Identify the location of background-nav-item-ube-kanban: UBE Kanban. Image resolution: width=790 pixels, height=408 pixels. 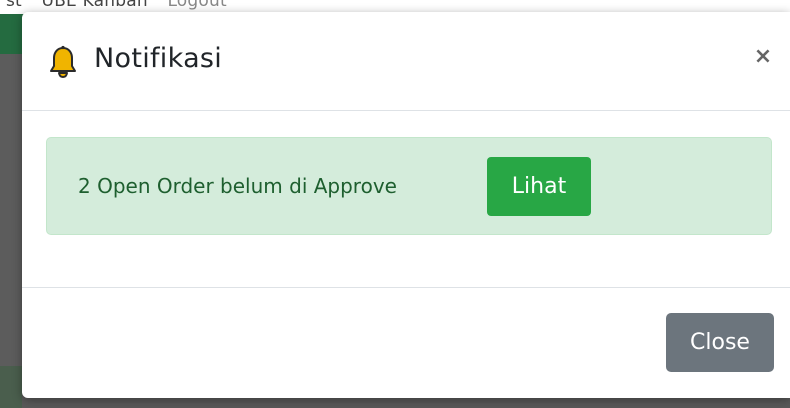
(94, 5).